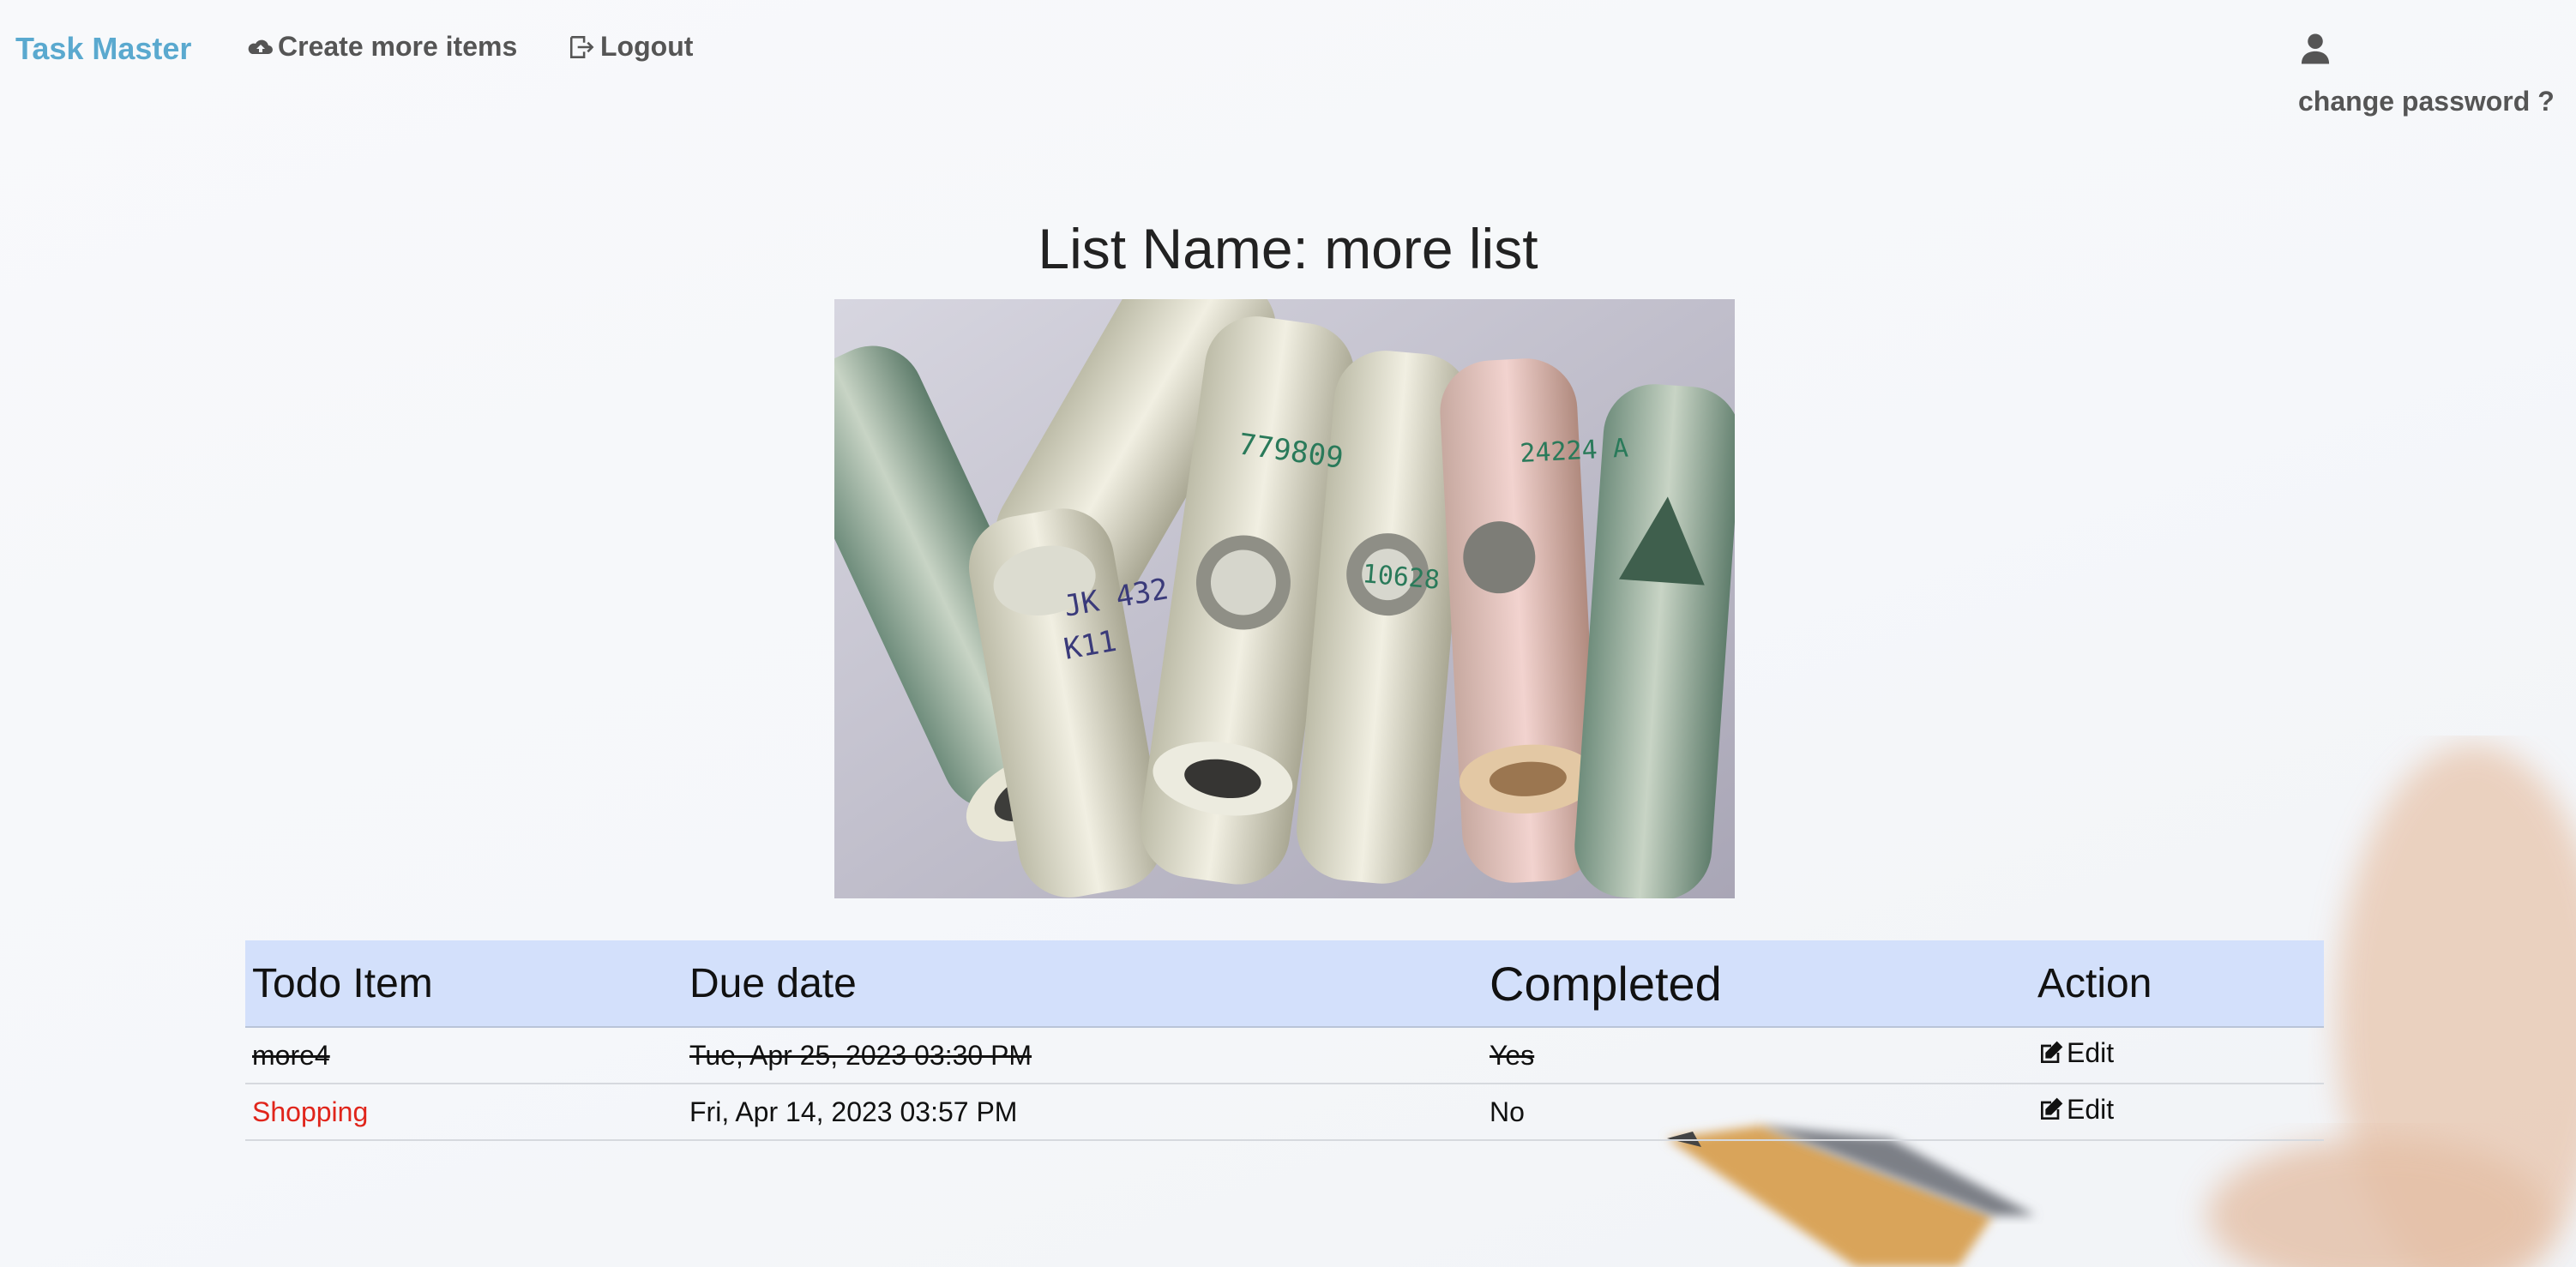 The height and width of the screenshot is (1267, 2576). What do you see at coordinates (464, 984) in the screenshot?
I see `header-todo-item: Todo Item` at bounding box center [464, 984].